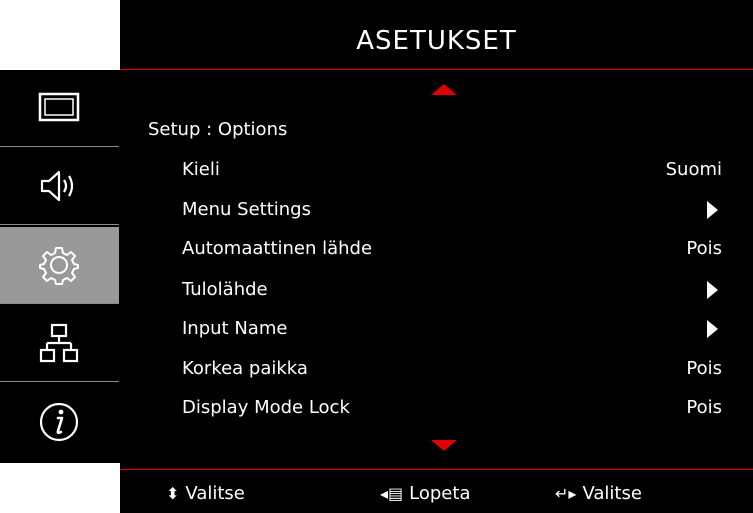 The image size is (753, 513). Describe the element at coordinates (693, 169) in the screenshot. I see `menu-item-value: Suomi` at that location.